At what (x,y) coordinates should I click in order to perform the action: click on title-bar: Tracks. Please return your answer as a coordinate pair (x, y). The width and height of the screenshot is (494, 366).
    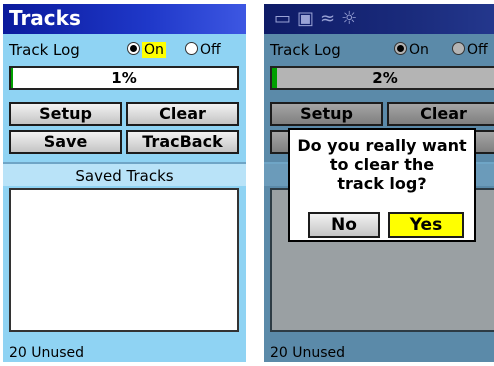
    Looking at the image, I should click on (124, 19).